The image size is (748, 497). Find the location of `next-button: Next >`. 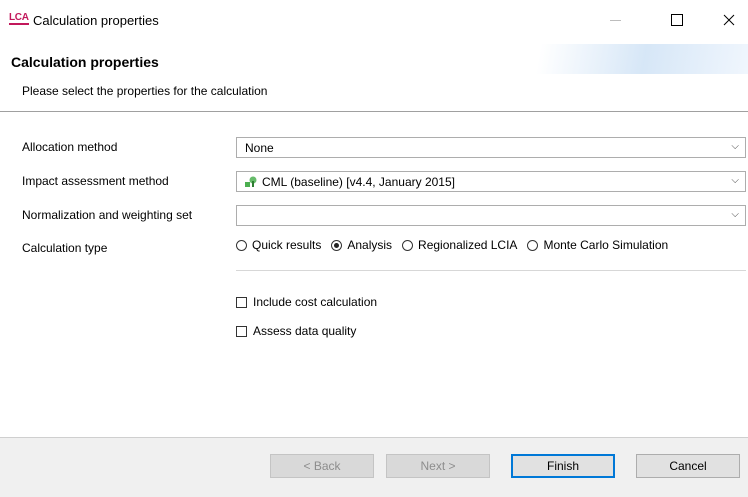

next-button: Next > is located at coordinates (438, 466).